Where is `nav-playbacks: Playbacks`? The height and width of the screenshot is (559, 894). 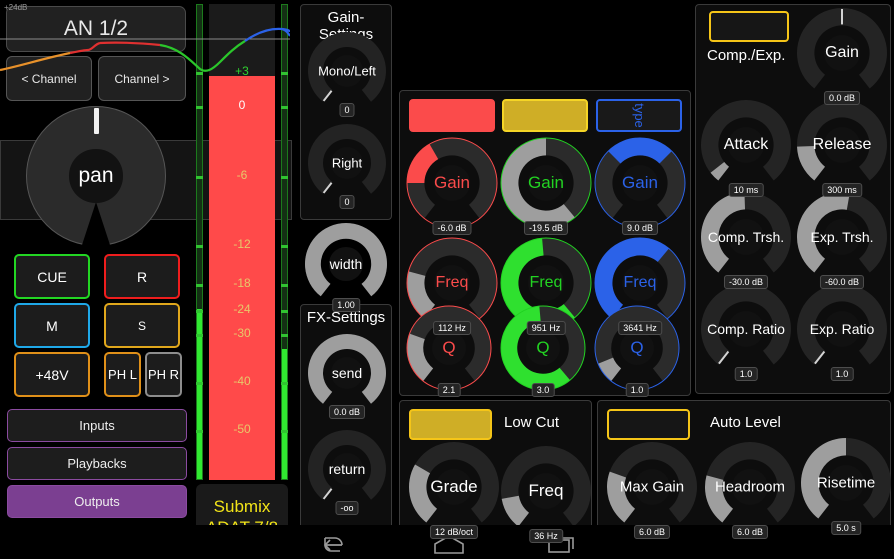
nav-playbacks: Playbacks is located at coordinates (97, 463).